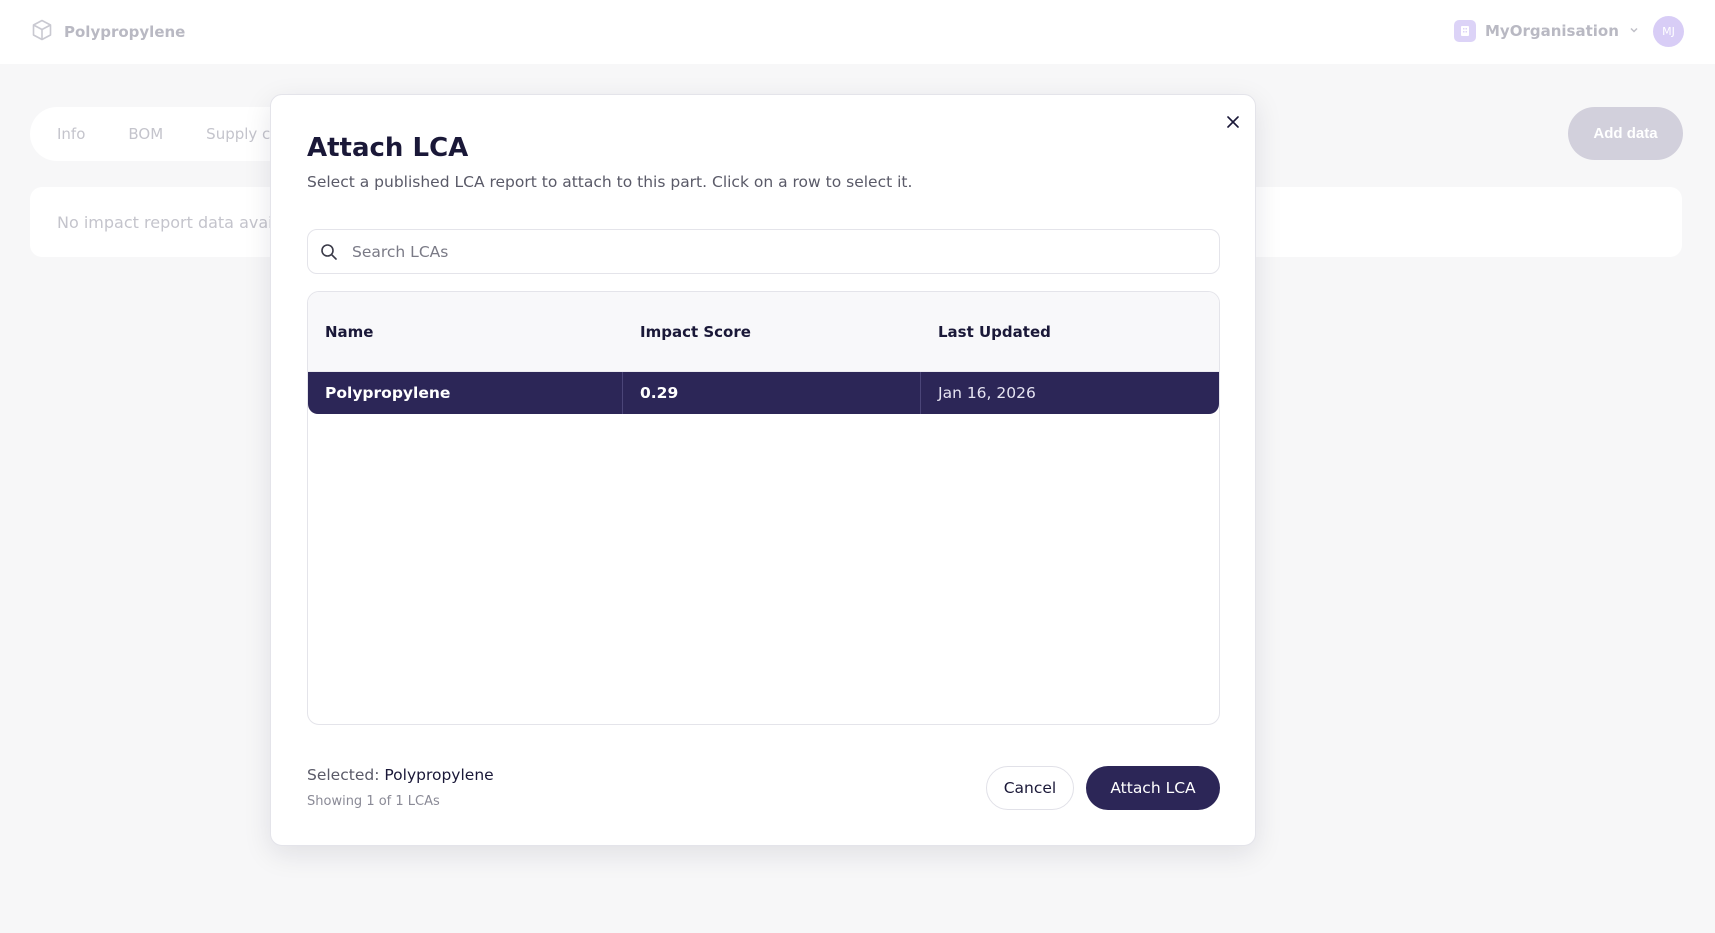 The image size is (1715, 933). I want to click on table-row: Polypropylene 0.29 Jan 16, 2026, so click(763, 393).